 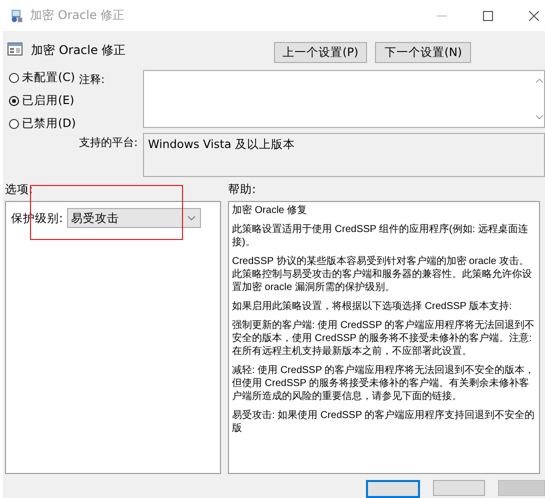 I want to click on protection-level-dropdown: 易受攻击, so click(x=133, y=218).